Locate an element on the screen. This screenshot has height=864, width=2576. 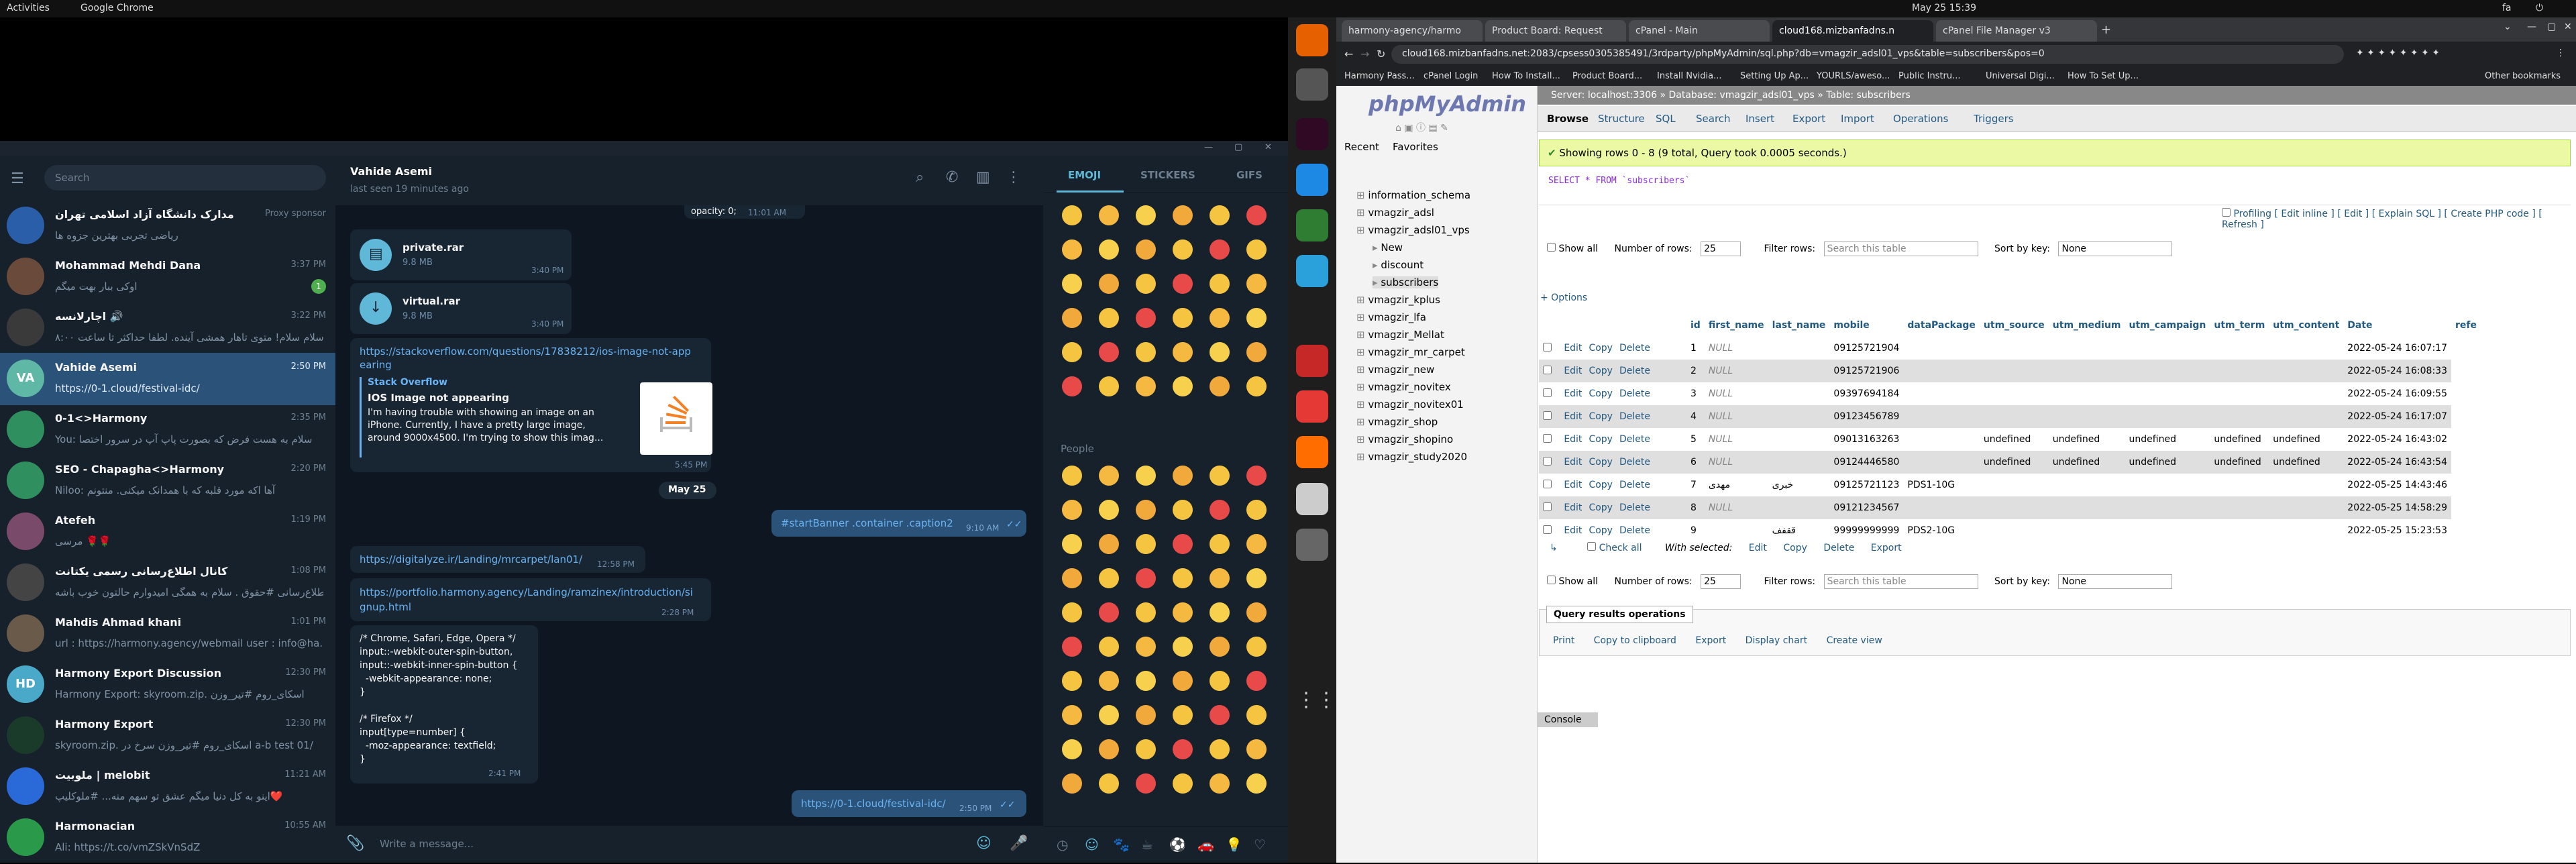
table-cell: 5 is located at coordinates (1695, 439).